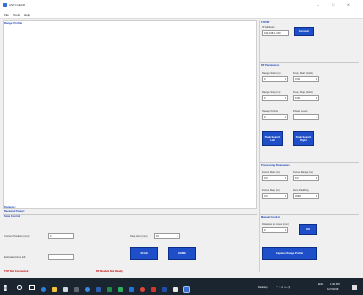 This screenshot has height=295, width=363. Describe the element at coordinates (51, 236) in the screenshot. I see `current-position-value: 0` at that location.